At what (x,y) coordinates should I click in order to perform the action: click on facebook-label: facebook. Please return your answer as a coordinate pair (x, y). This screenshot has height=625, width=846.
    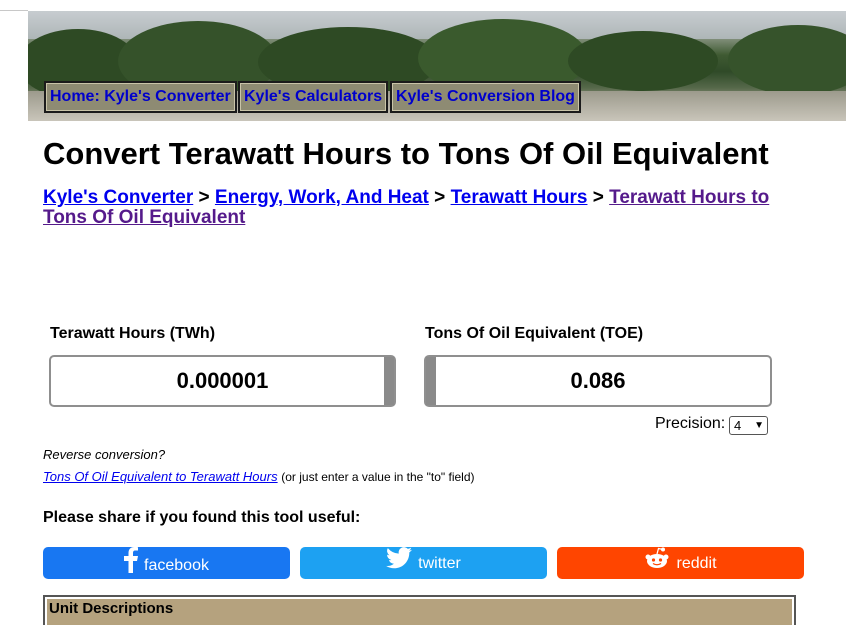
    Looking at the image, I should click on (176, 566).